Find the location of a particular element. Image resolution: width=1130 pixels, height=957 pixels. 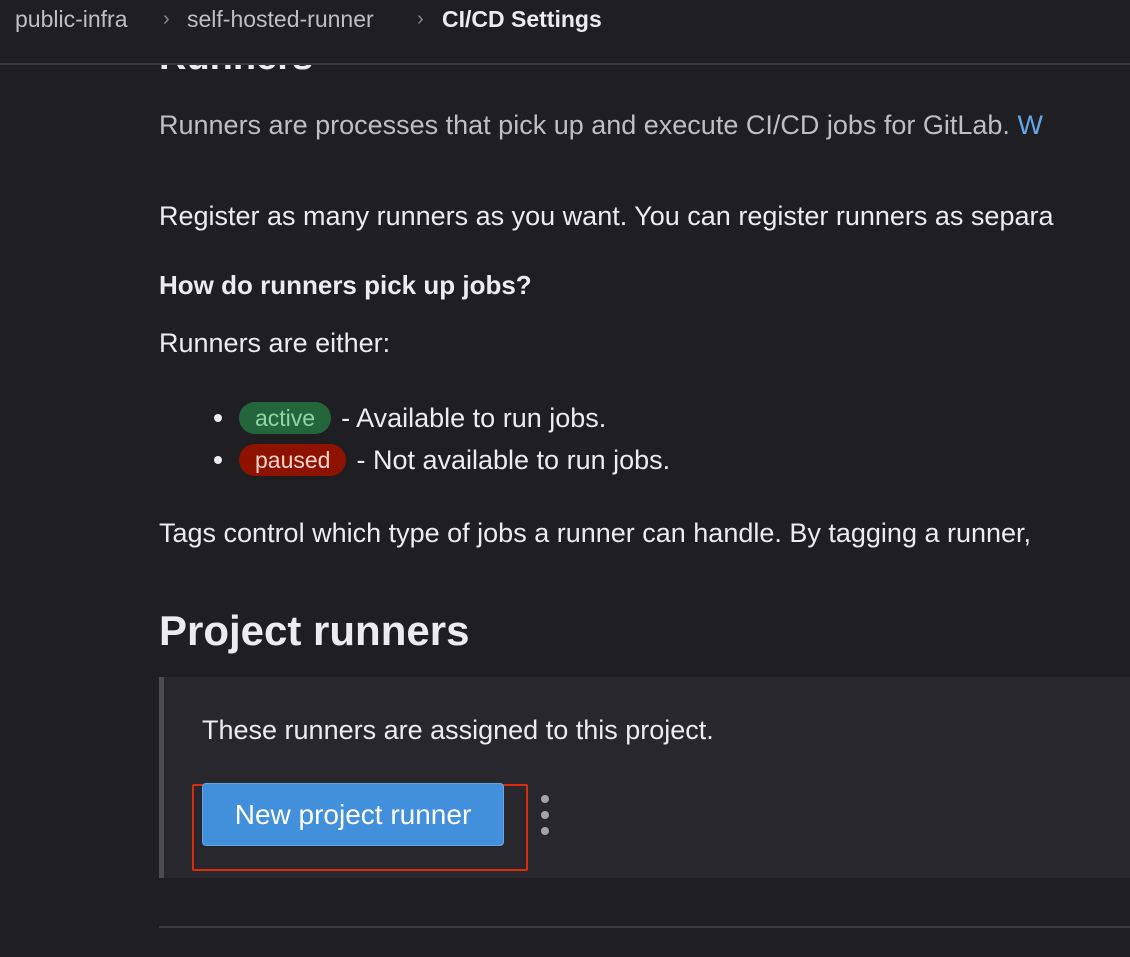

list-item-paused: paused - Not available to run jobs. is located at coordinates (442, 460).